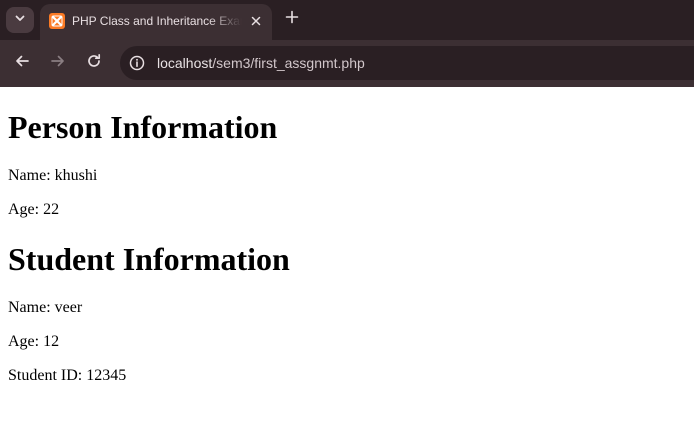 This screenshot has height=439, width=694. What do you see at coordinates (137, 63) in the screenshot?
I see `info-icon` at bounding box center [137, 63].